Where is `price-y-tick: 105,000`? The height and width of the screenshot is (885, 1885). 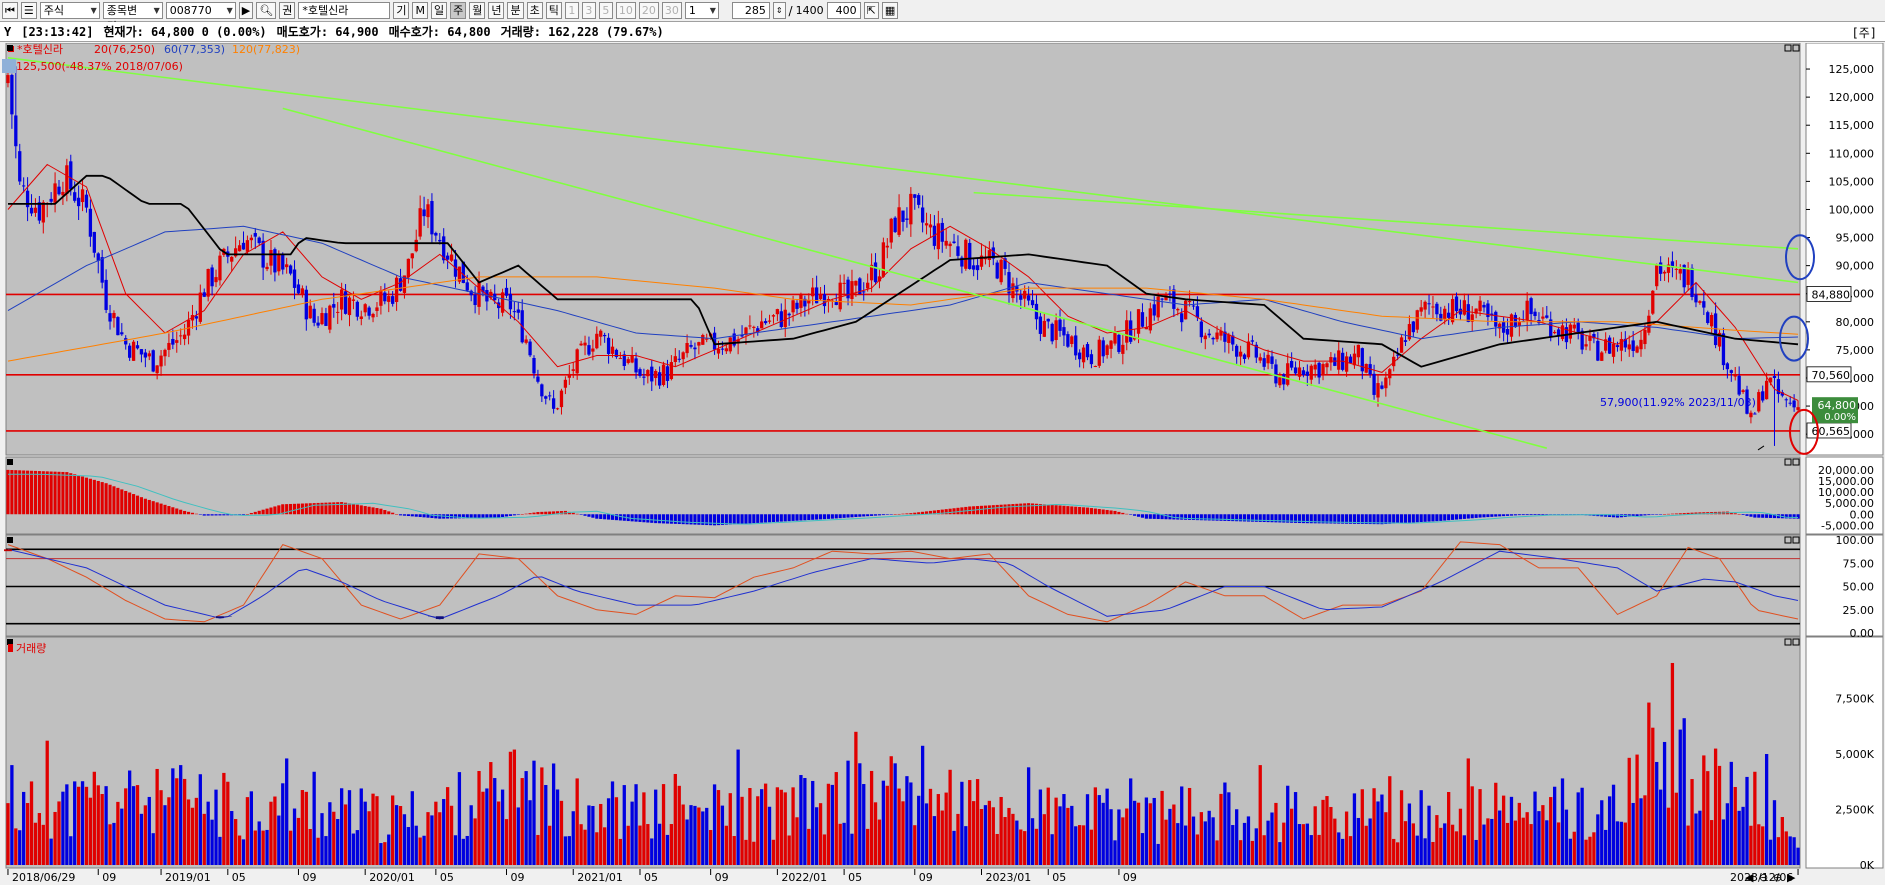
price-y-tick: 105,000 is located at coordinates (1852, 181).